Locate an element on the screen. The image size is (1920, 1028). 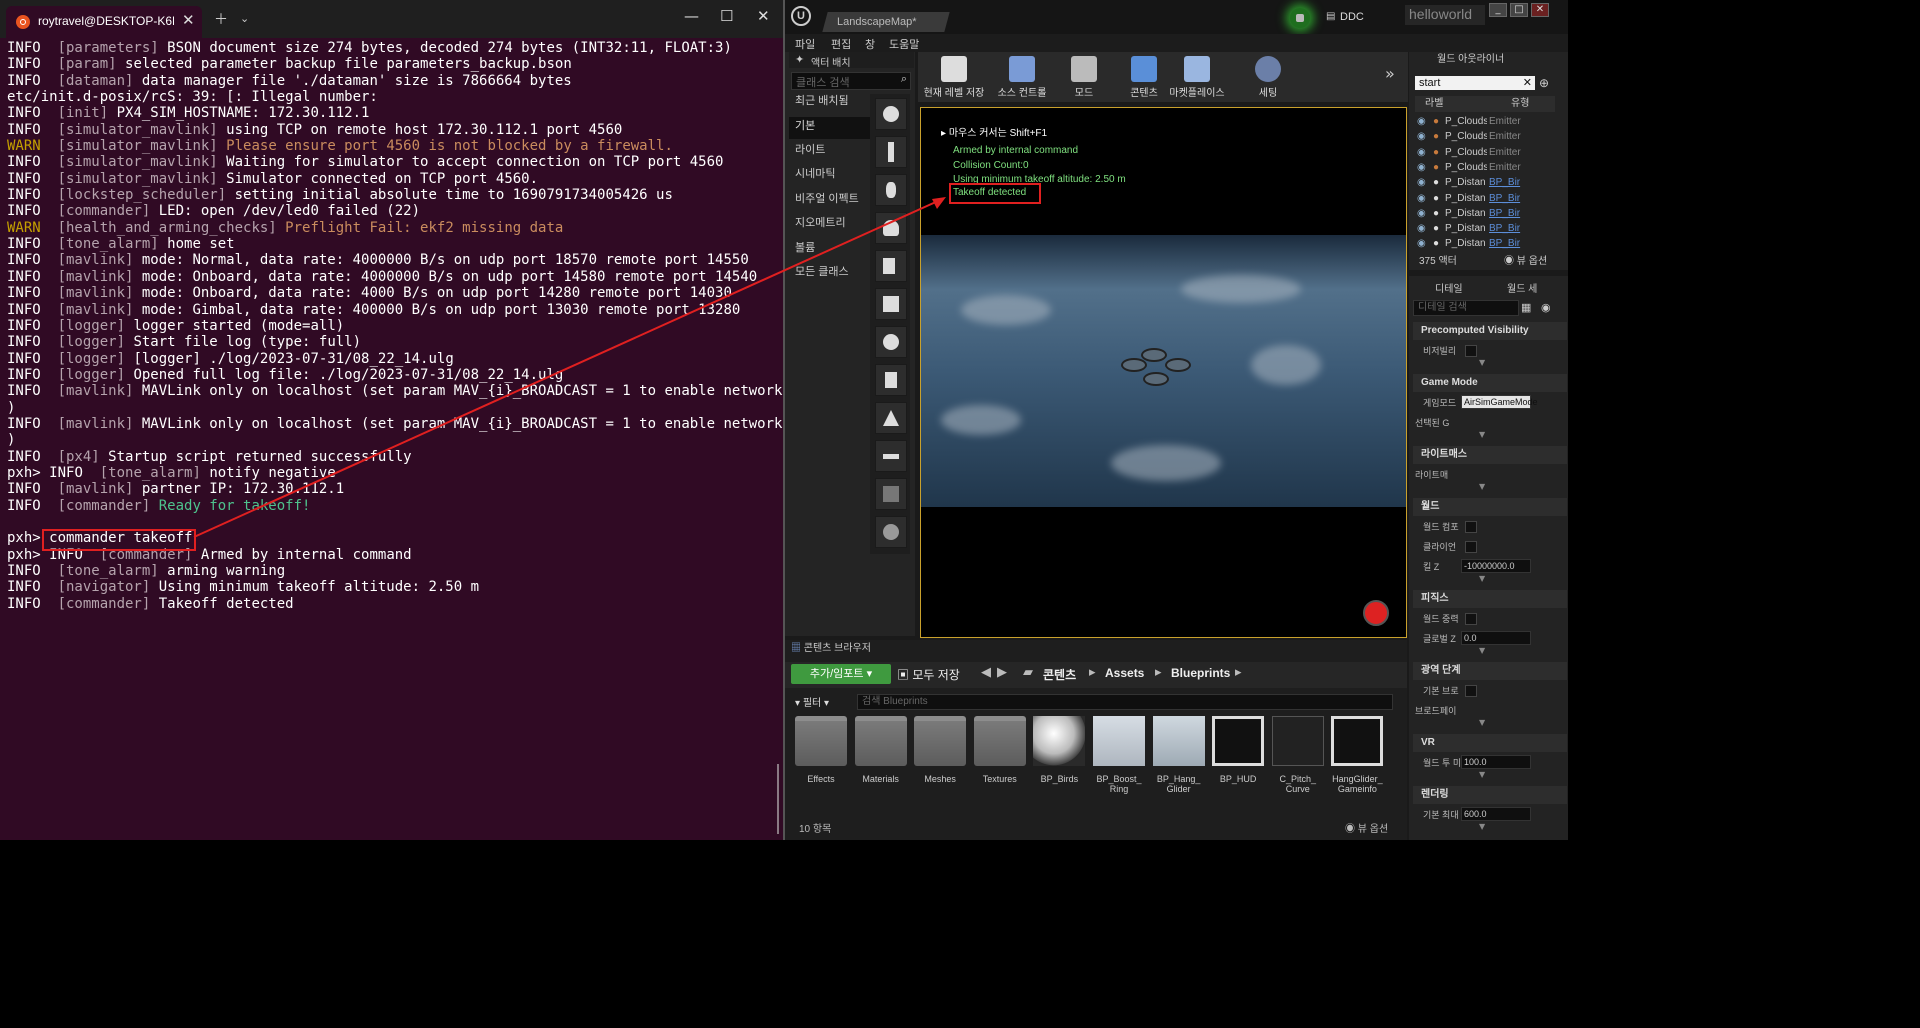
actor-player-start is located at coordinates (891, 266).